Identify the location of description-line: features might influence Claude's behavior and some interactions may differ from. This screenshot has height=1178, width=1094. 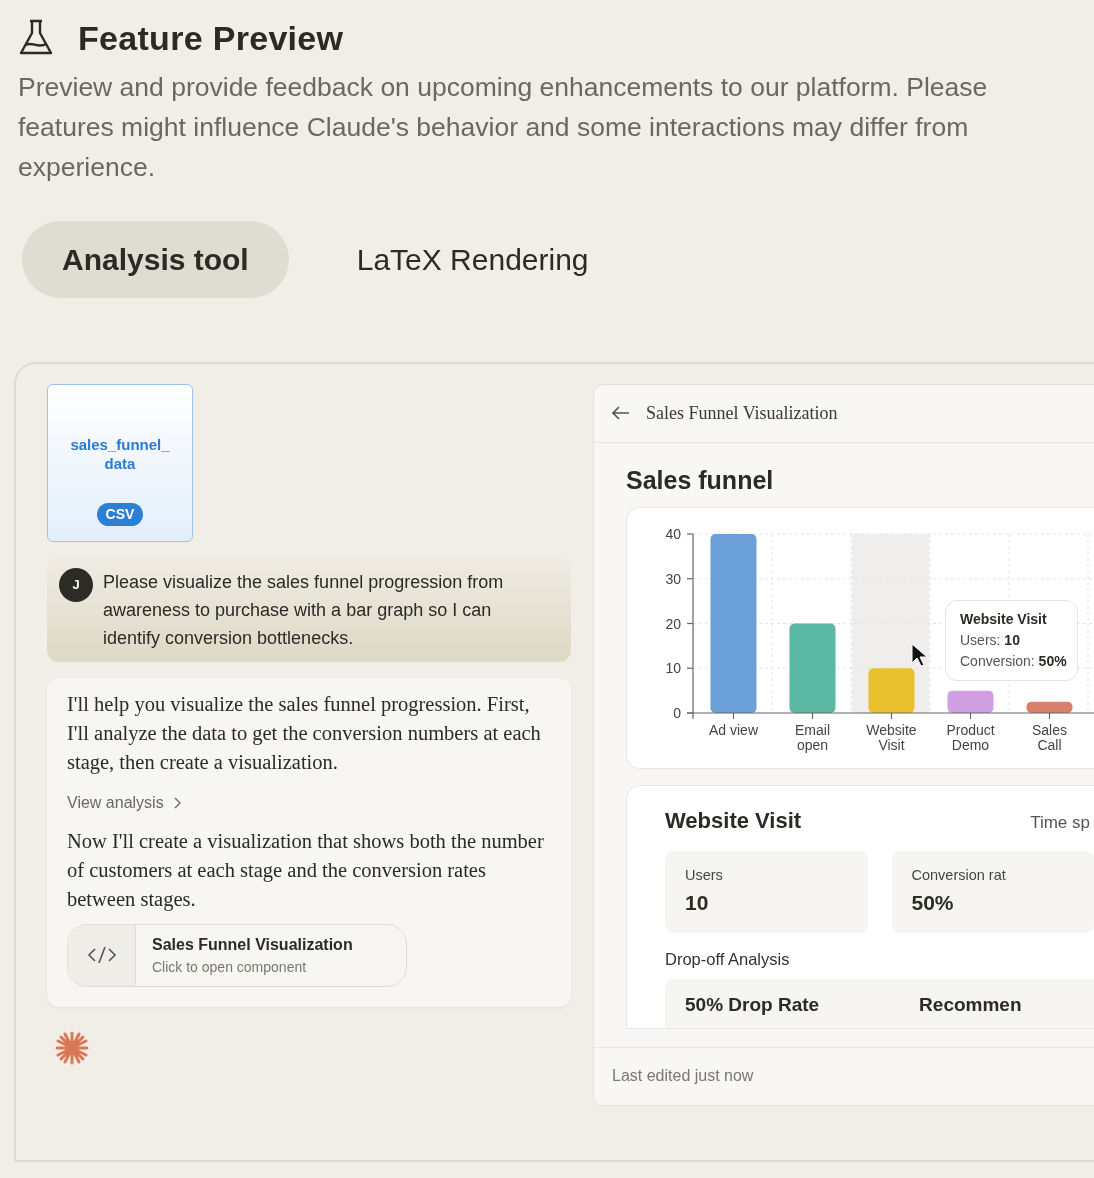
(494, 127).